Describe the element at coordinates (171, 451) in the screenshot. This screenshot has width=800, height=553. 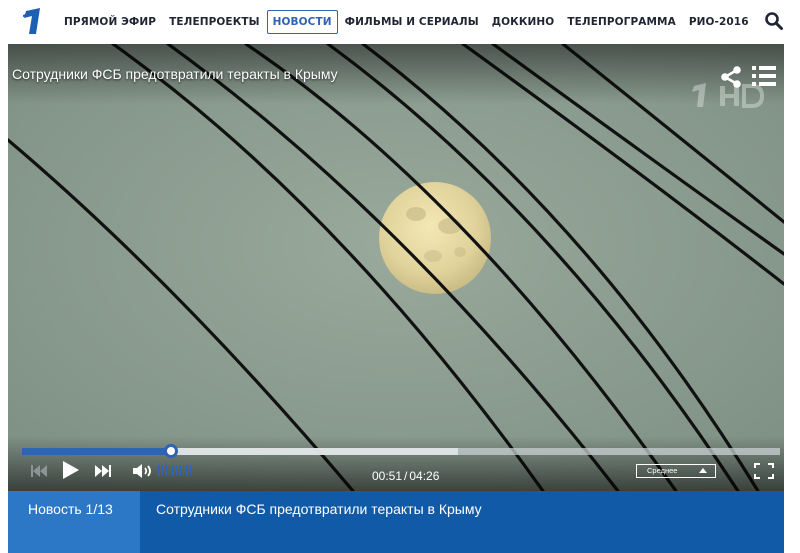
I see `progress-thumb` at that location.